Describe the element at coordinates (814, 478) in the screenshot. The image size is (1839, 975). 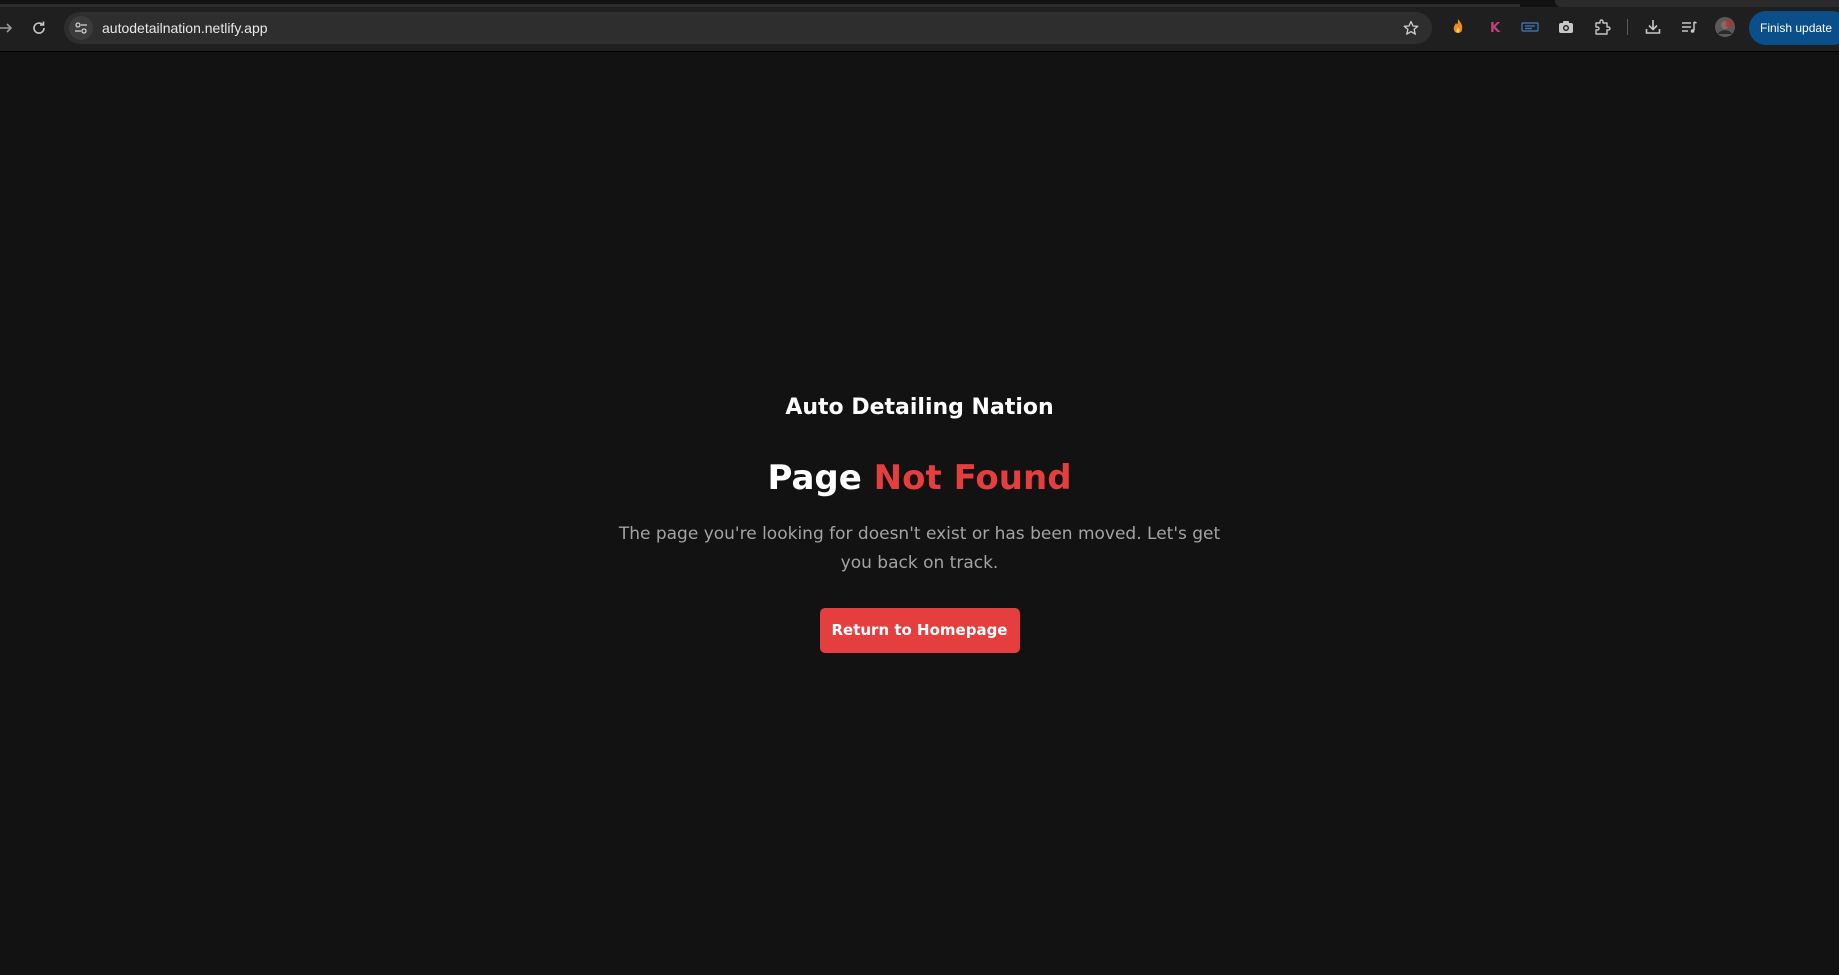
I see `heading-prefix: Page` at that location.